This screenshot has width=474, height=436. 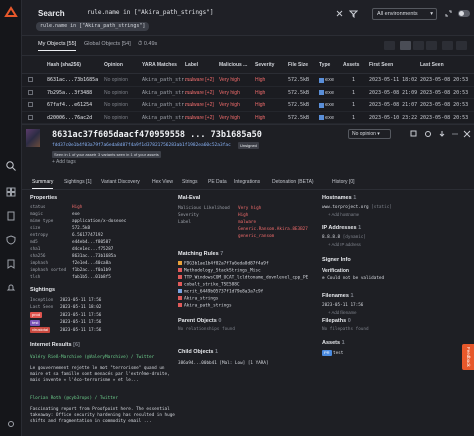 What do you see at coordinates (217, 182) in the screenshot?
I see `tab-pe-data: PE Data` at bounding box center [217, 182].